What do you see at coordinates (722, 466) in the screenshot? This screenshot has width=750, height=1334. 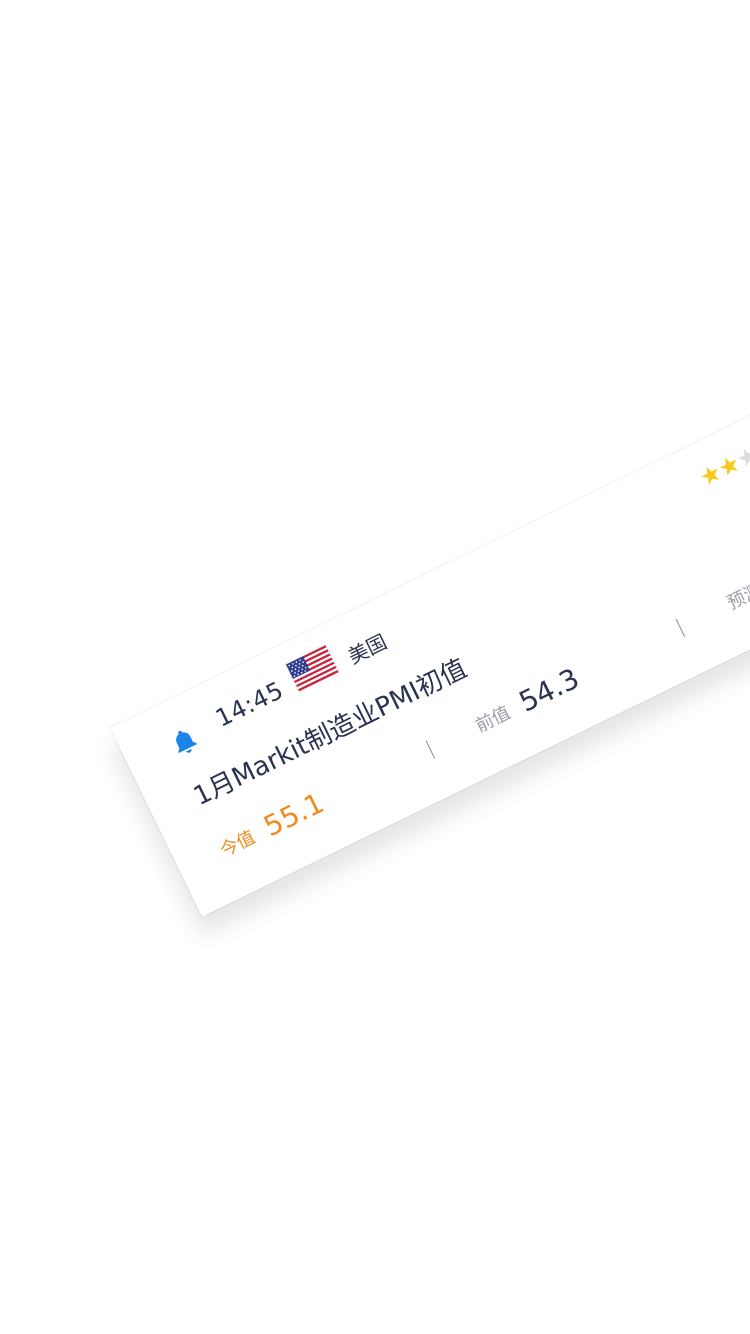 I see `importance-rating: ★★★` at bounding box center [722, 466].